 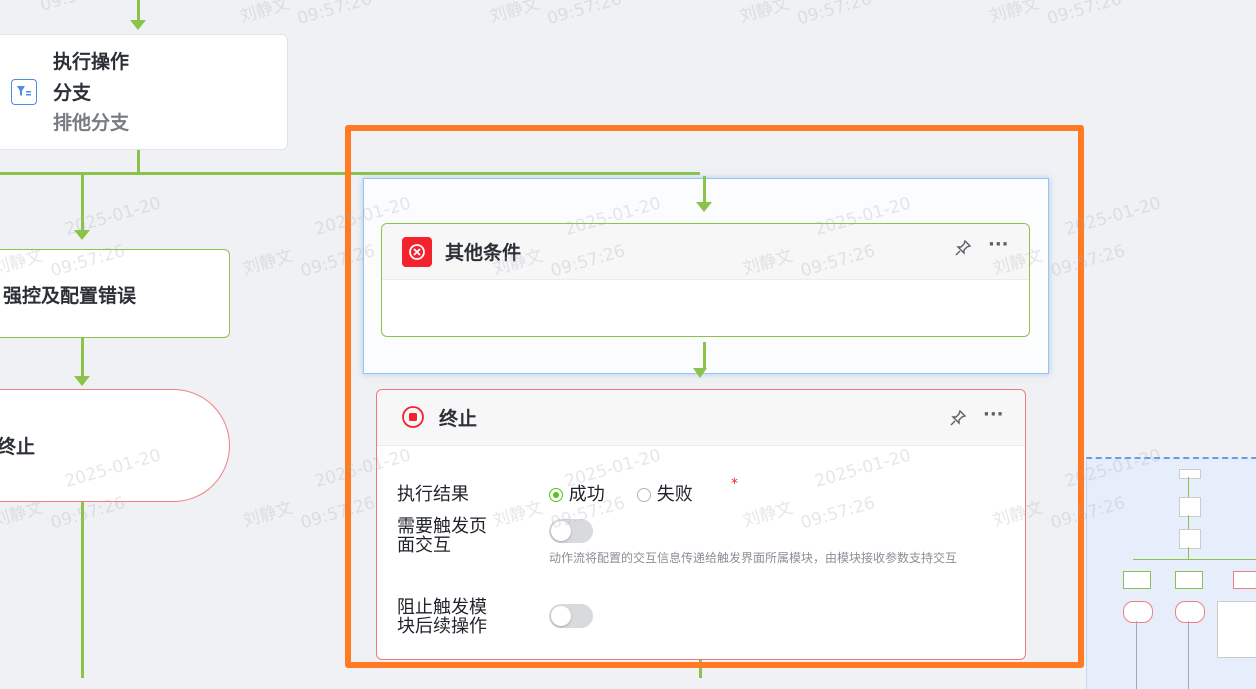 What do you see at coordinates (144, 92) in the screenshot?
I see `branch-node: 执行操作 分支 排他分支` at bounding box center [144, 92].